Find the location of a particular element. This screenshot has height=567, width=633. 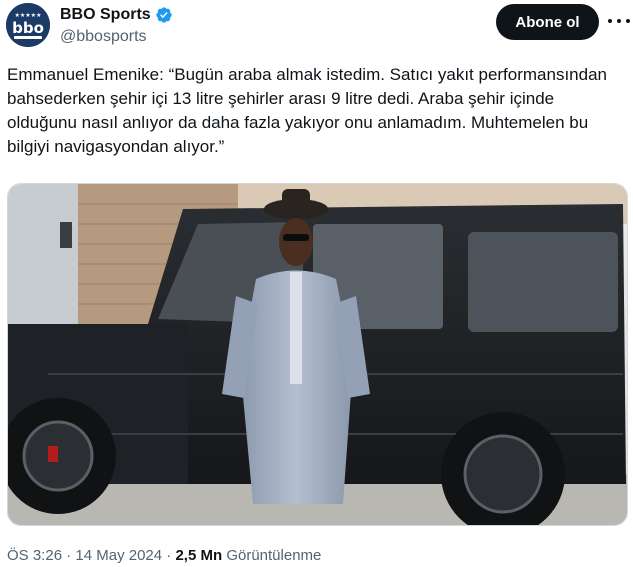

verified-badge-icon is located at coordinates (164, 15).